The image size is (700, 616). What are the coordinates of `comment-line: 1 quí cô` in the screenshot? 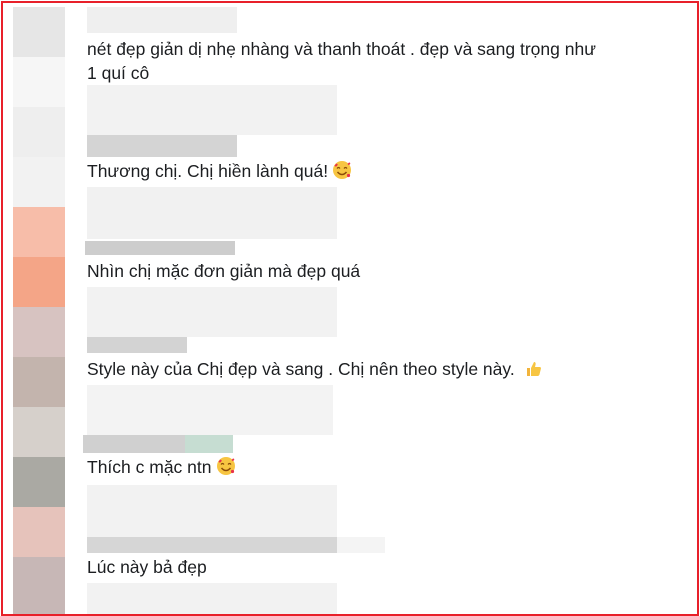 It's located at (118, 73).